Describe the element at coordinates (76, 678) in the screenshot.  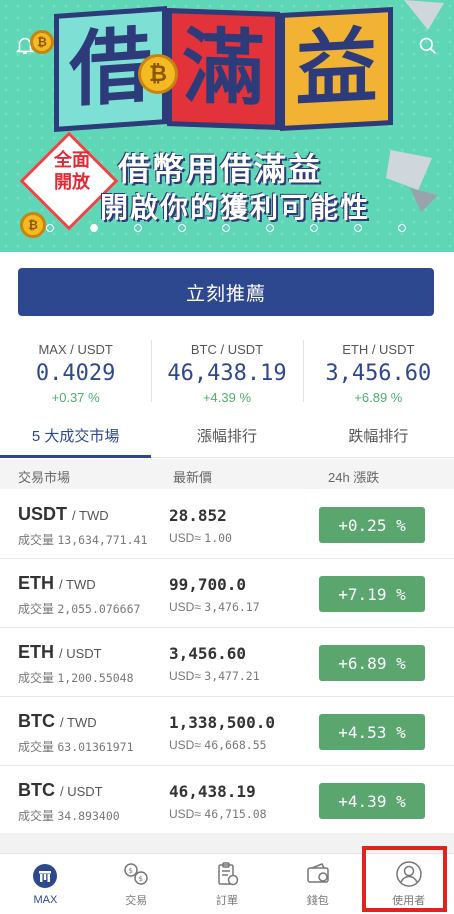
I see `row-volume: 成交量 1,200.55048` at that location.